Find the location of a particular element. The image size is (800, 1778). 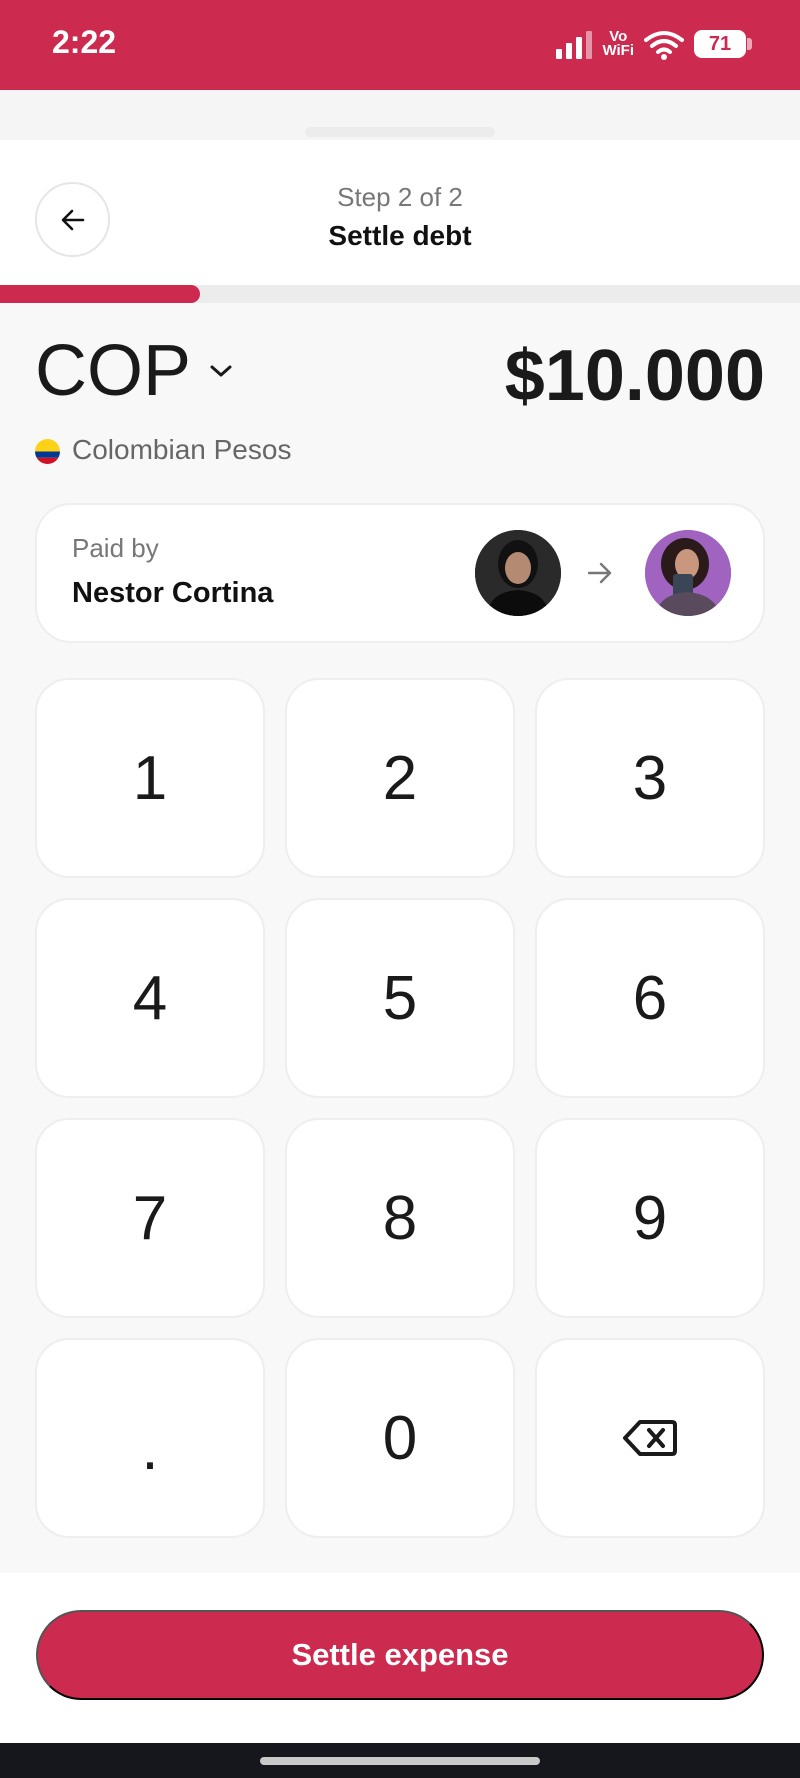

backspace-button is located at coordinates (650, 1438).